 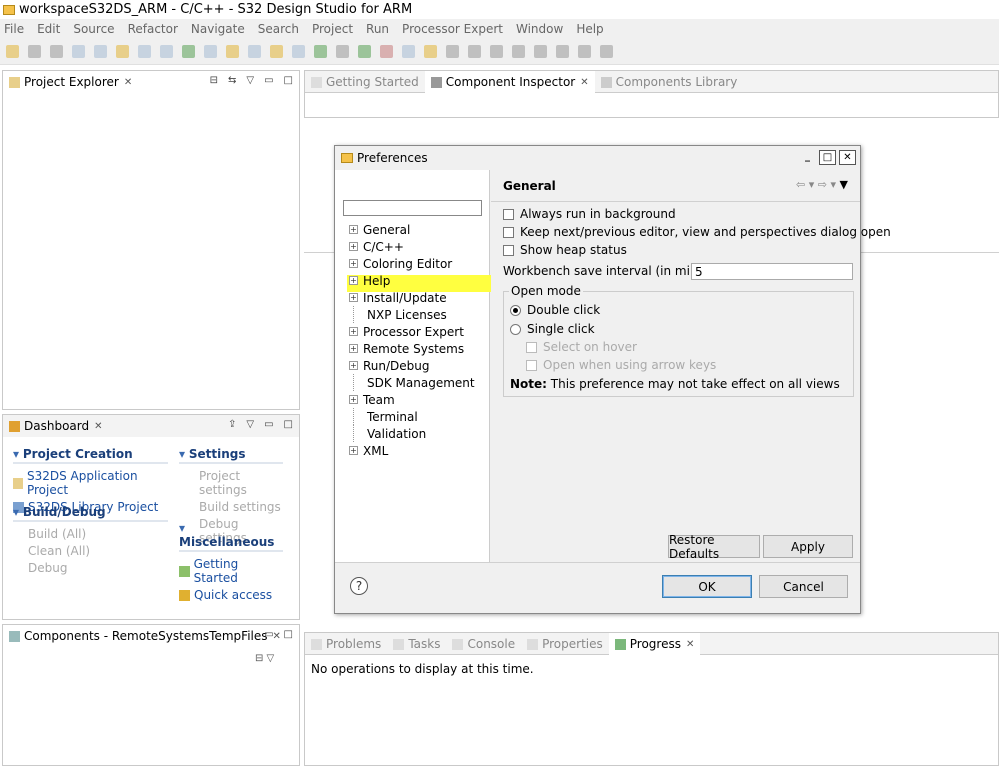 I want to click on debug-bug-icon, so click(x=342, y=51).